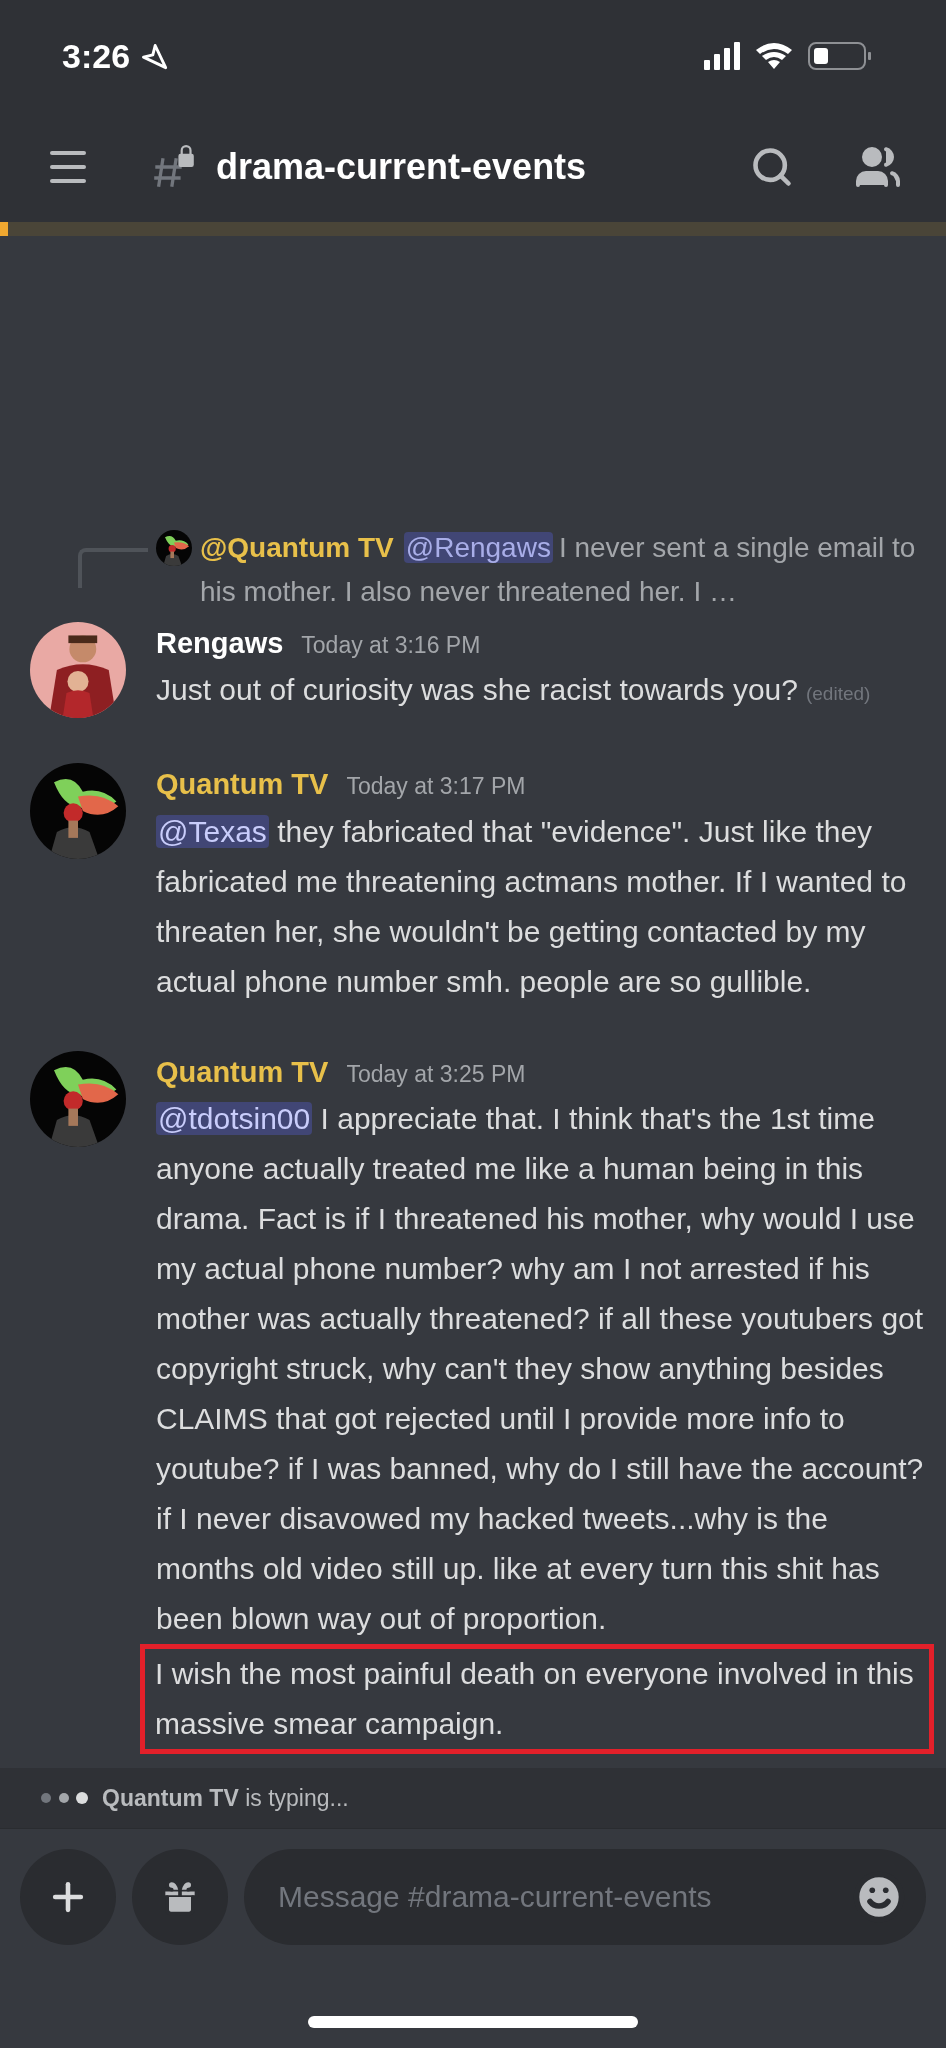  Describe the element at coordinates (154, 56) in the screenshot. I see `location-icon` at that location.